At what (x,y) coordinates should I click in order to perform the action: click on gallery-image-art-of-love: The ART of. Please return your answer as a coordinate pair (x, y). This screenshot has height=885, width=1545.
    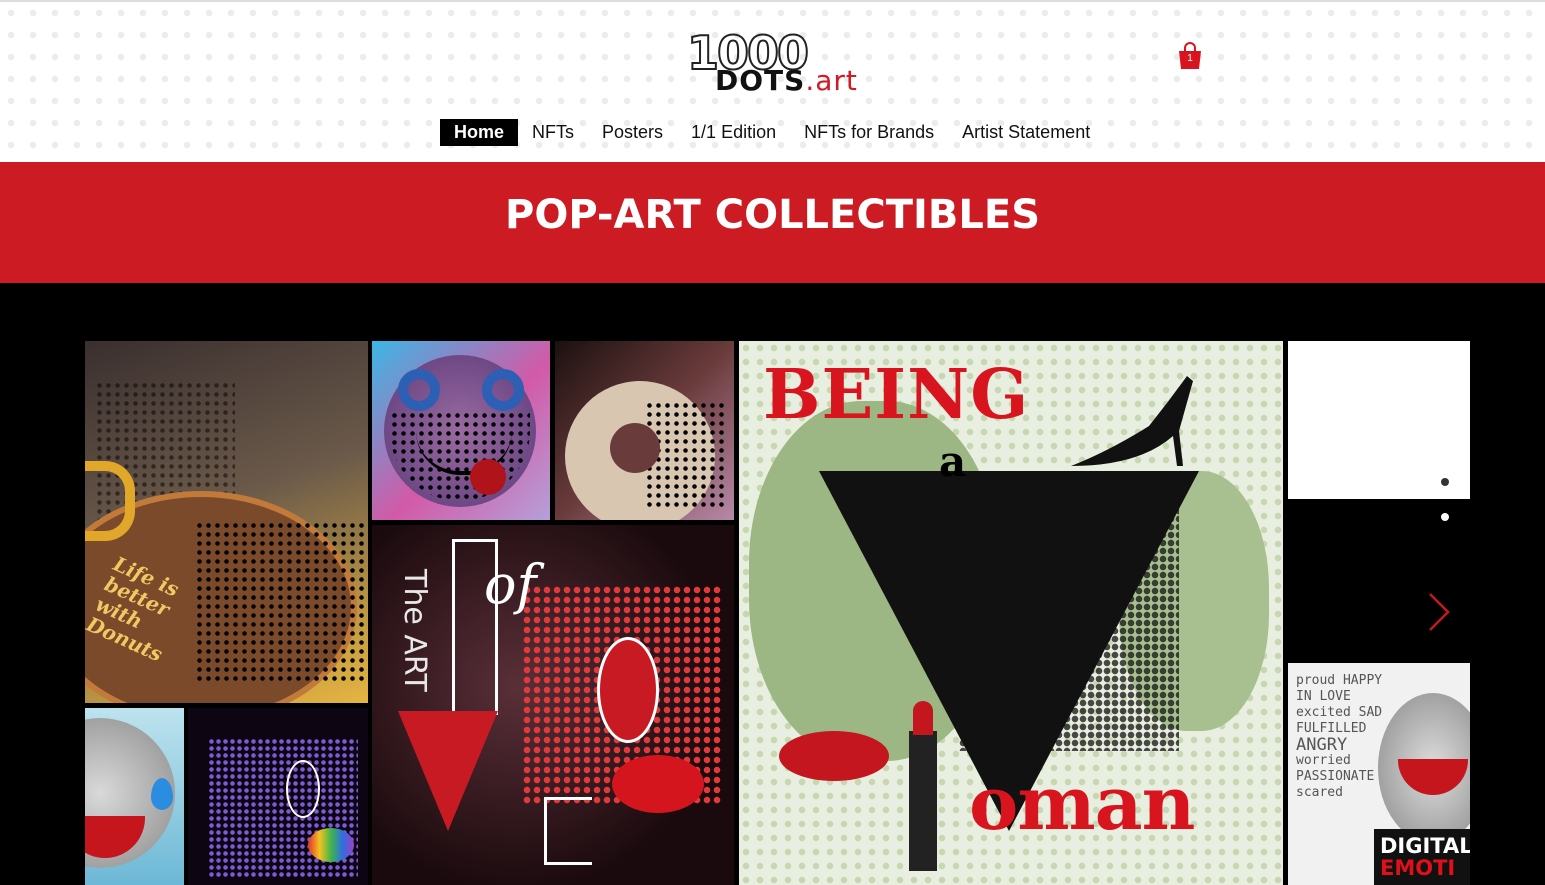
    Looking at the image, I should click on (553, 705).